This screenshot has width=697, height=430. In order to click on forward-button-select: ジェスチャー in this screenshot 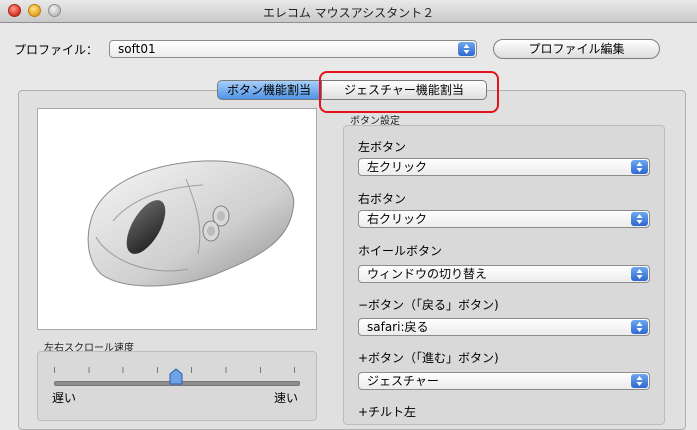, I will do `click(504, 381)`.